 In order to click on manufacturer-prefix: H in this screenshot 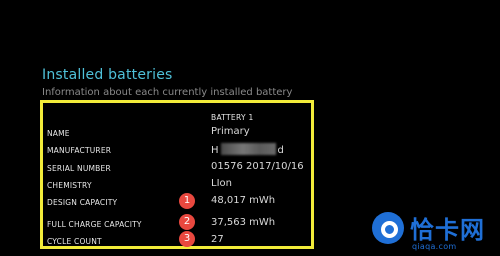, I will do `click(215, 150)`.